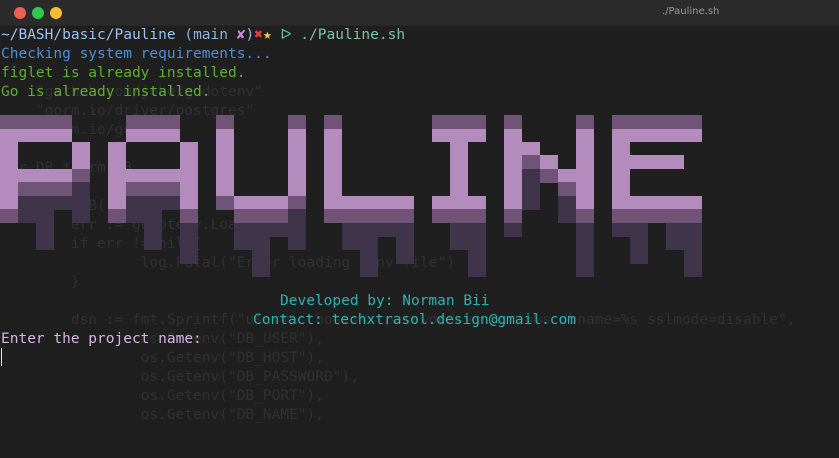 This screenshot has height=458, width=839. I want to click on output-figlet-installed: figlet is already installed., so click(123, 73).